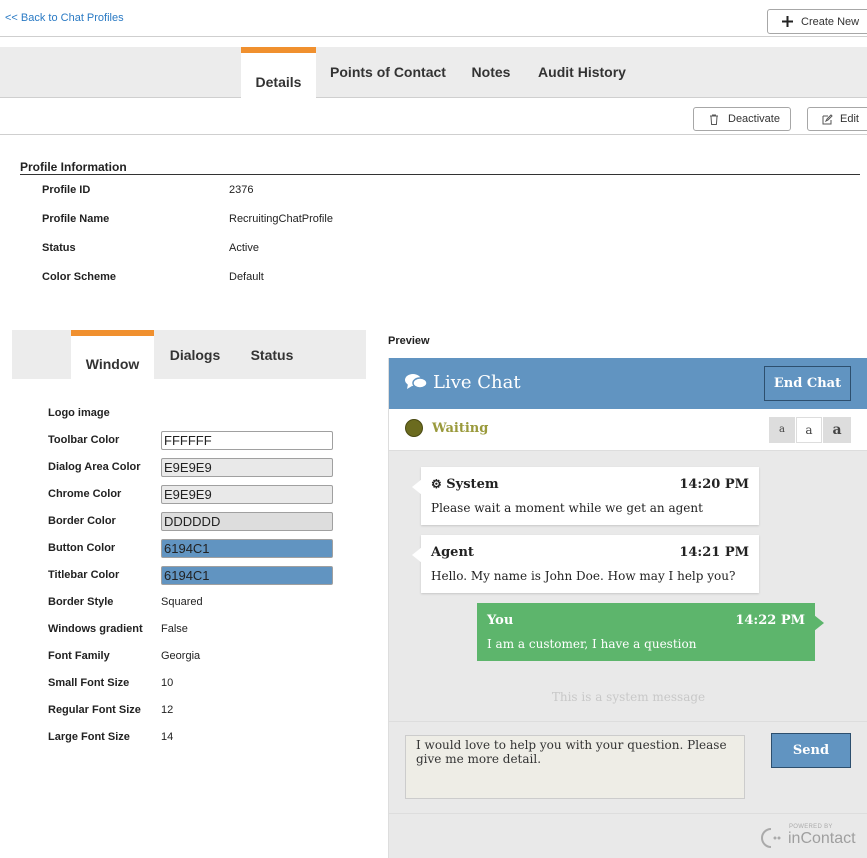  Describe the element at coordinates (278, 72) in the screenshot. I see `tab-details: Details` at that location.